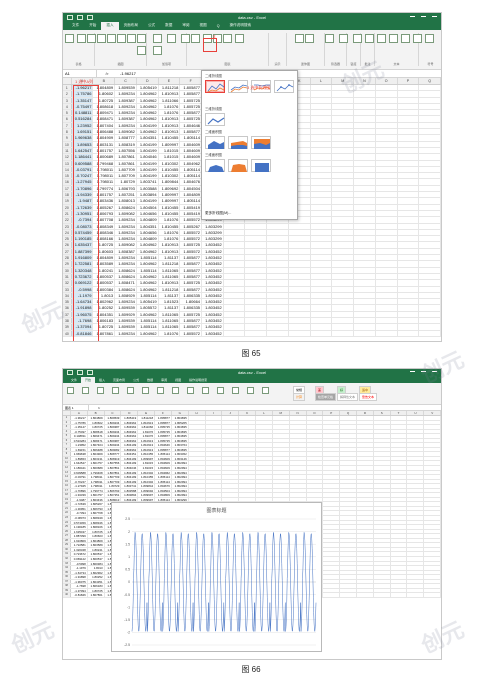  I want to click on table-cell: 1.804199, so click(130, 458).